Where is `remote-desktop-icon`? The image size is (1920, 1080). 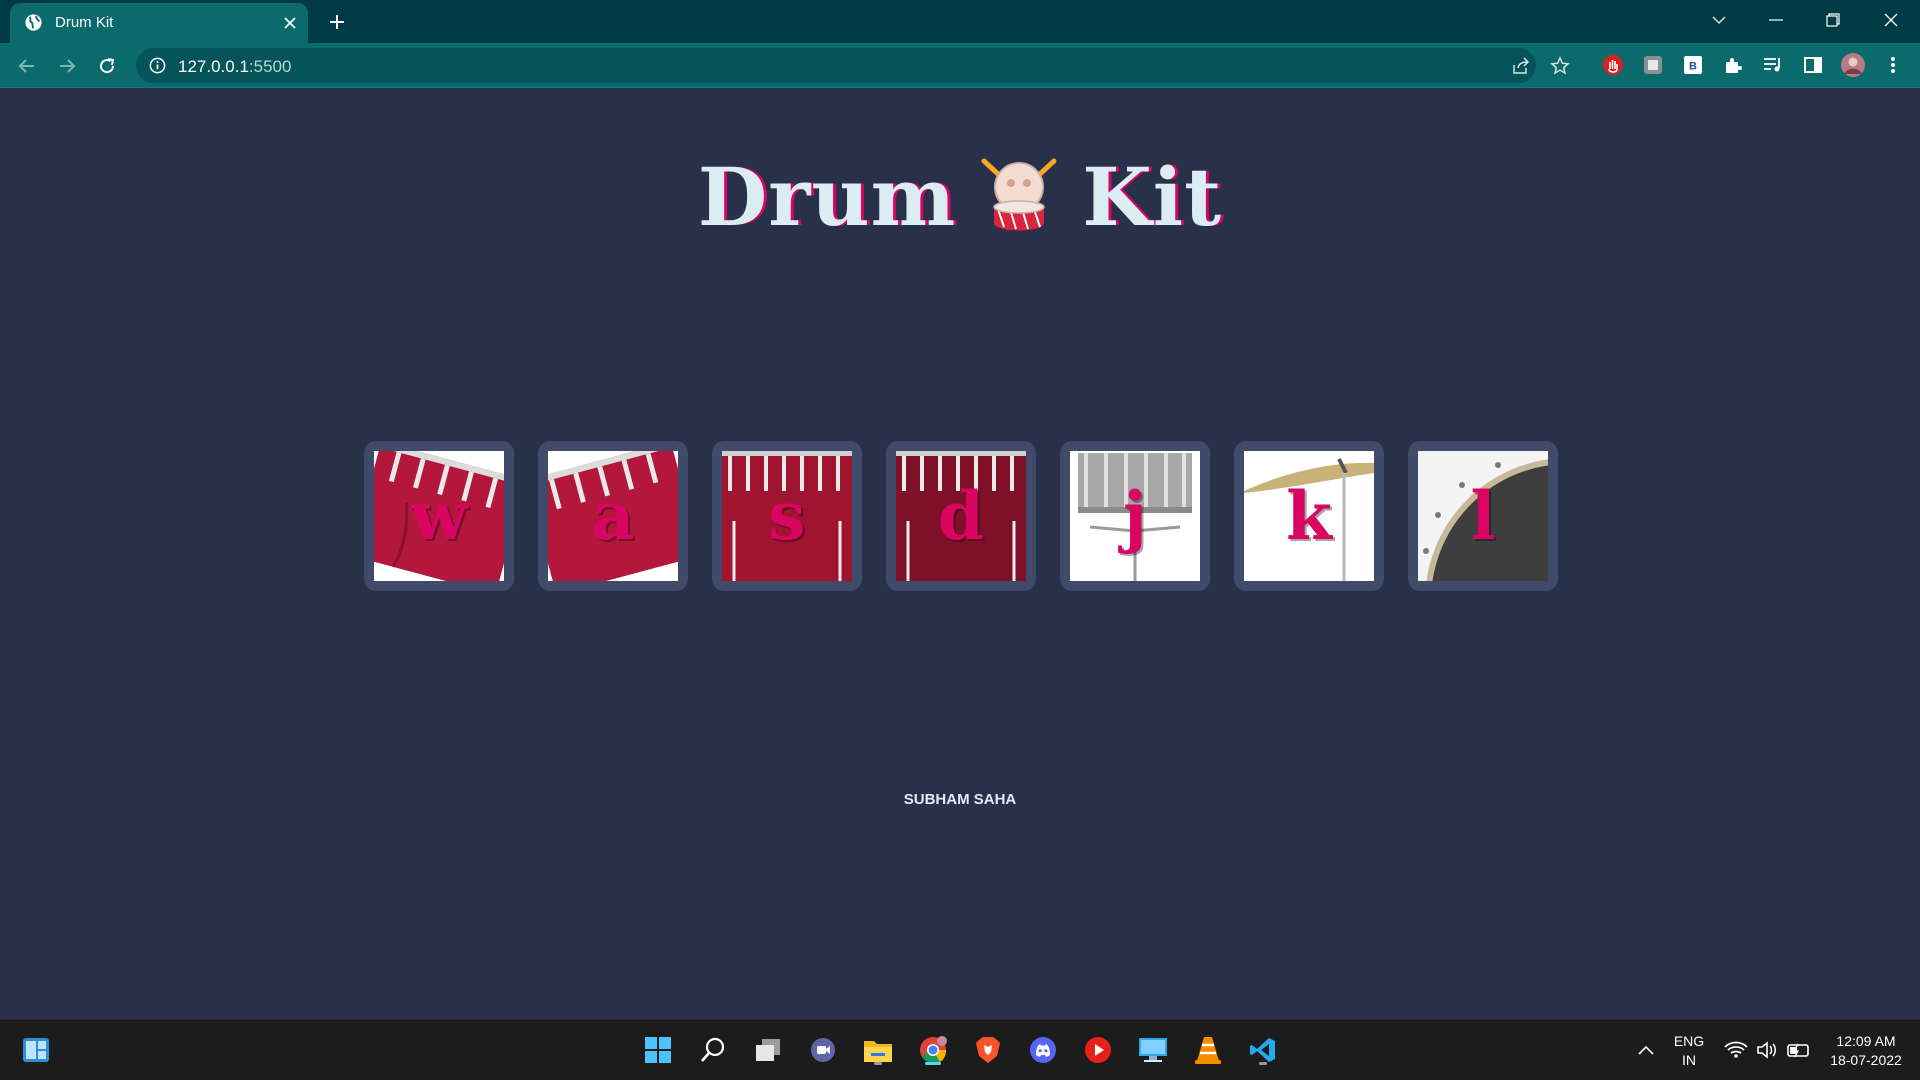 remote-desktop-icon is located at coordinates (1153, 1050).